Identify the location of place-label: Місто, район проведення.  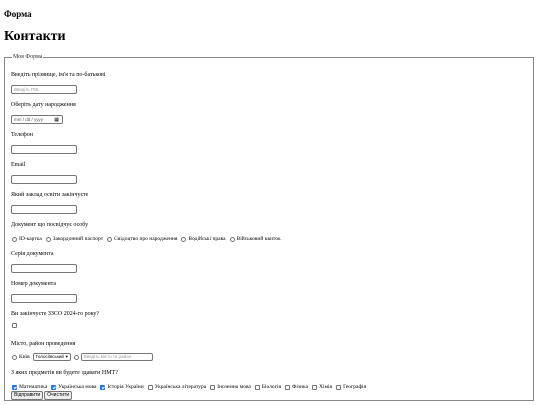
(43, 344).